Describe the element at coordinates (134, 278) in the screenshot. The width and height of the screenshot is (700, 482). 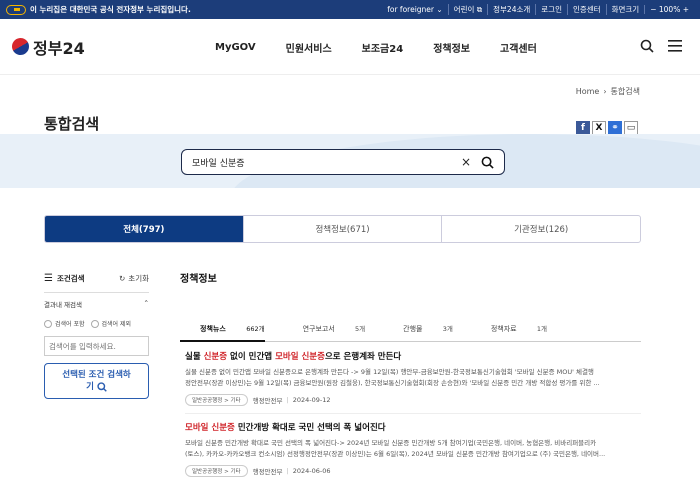
I see `reset-button: ↻ 초기화` at that location.